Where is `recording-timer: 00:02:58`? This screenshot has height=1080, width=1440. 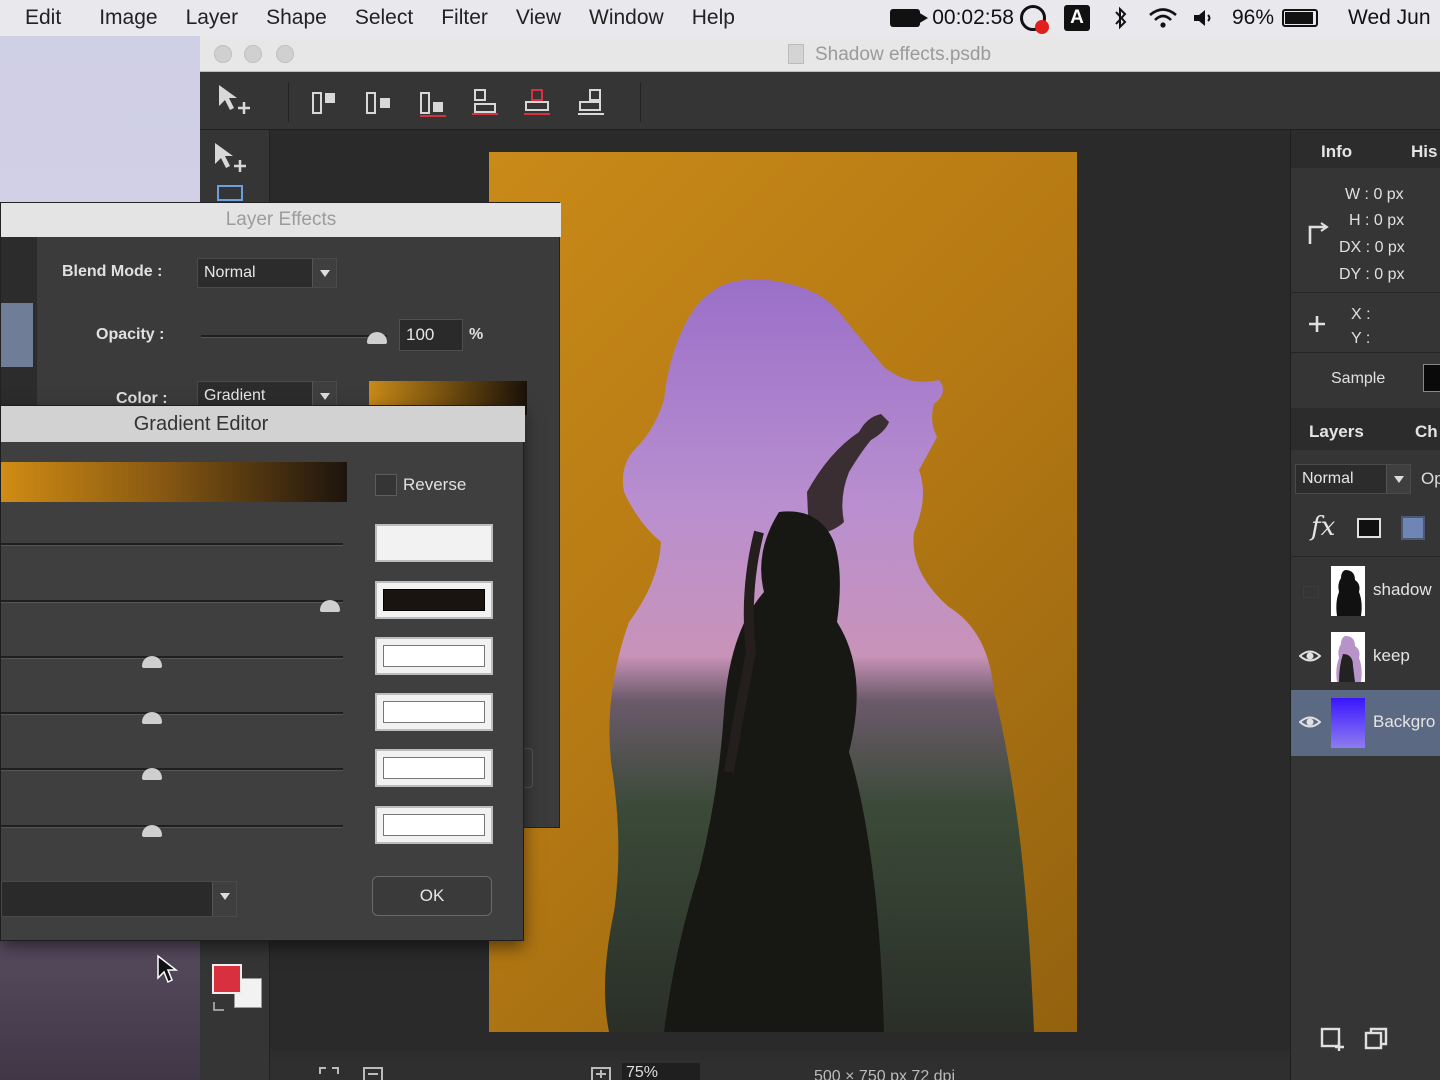 recording-timer: 00:02:58 is located at coordinates (973, 17).